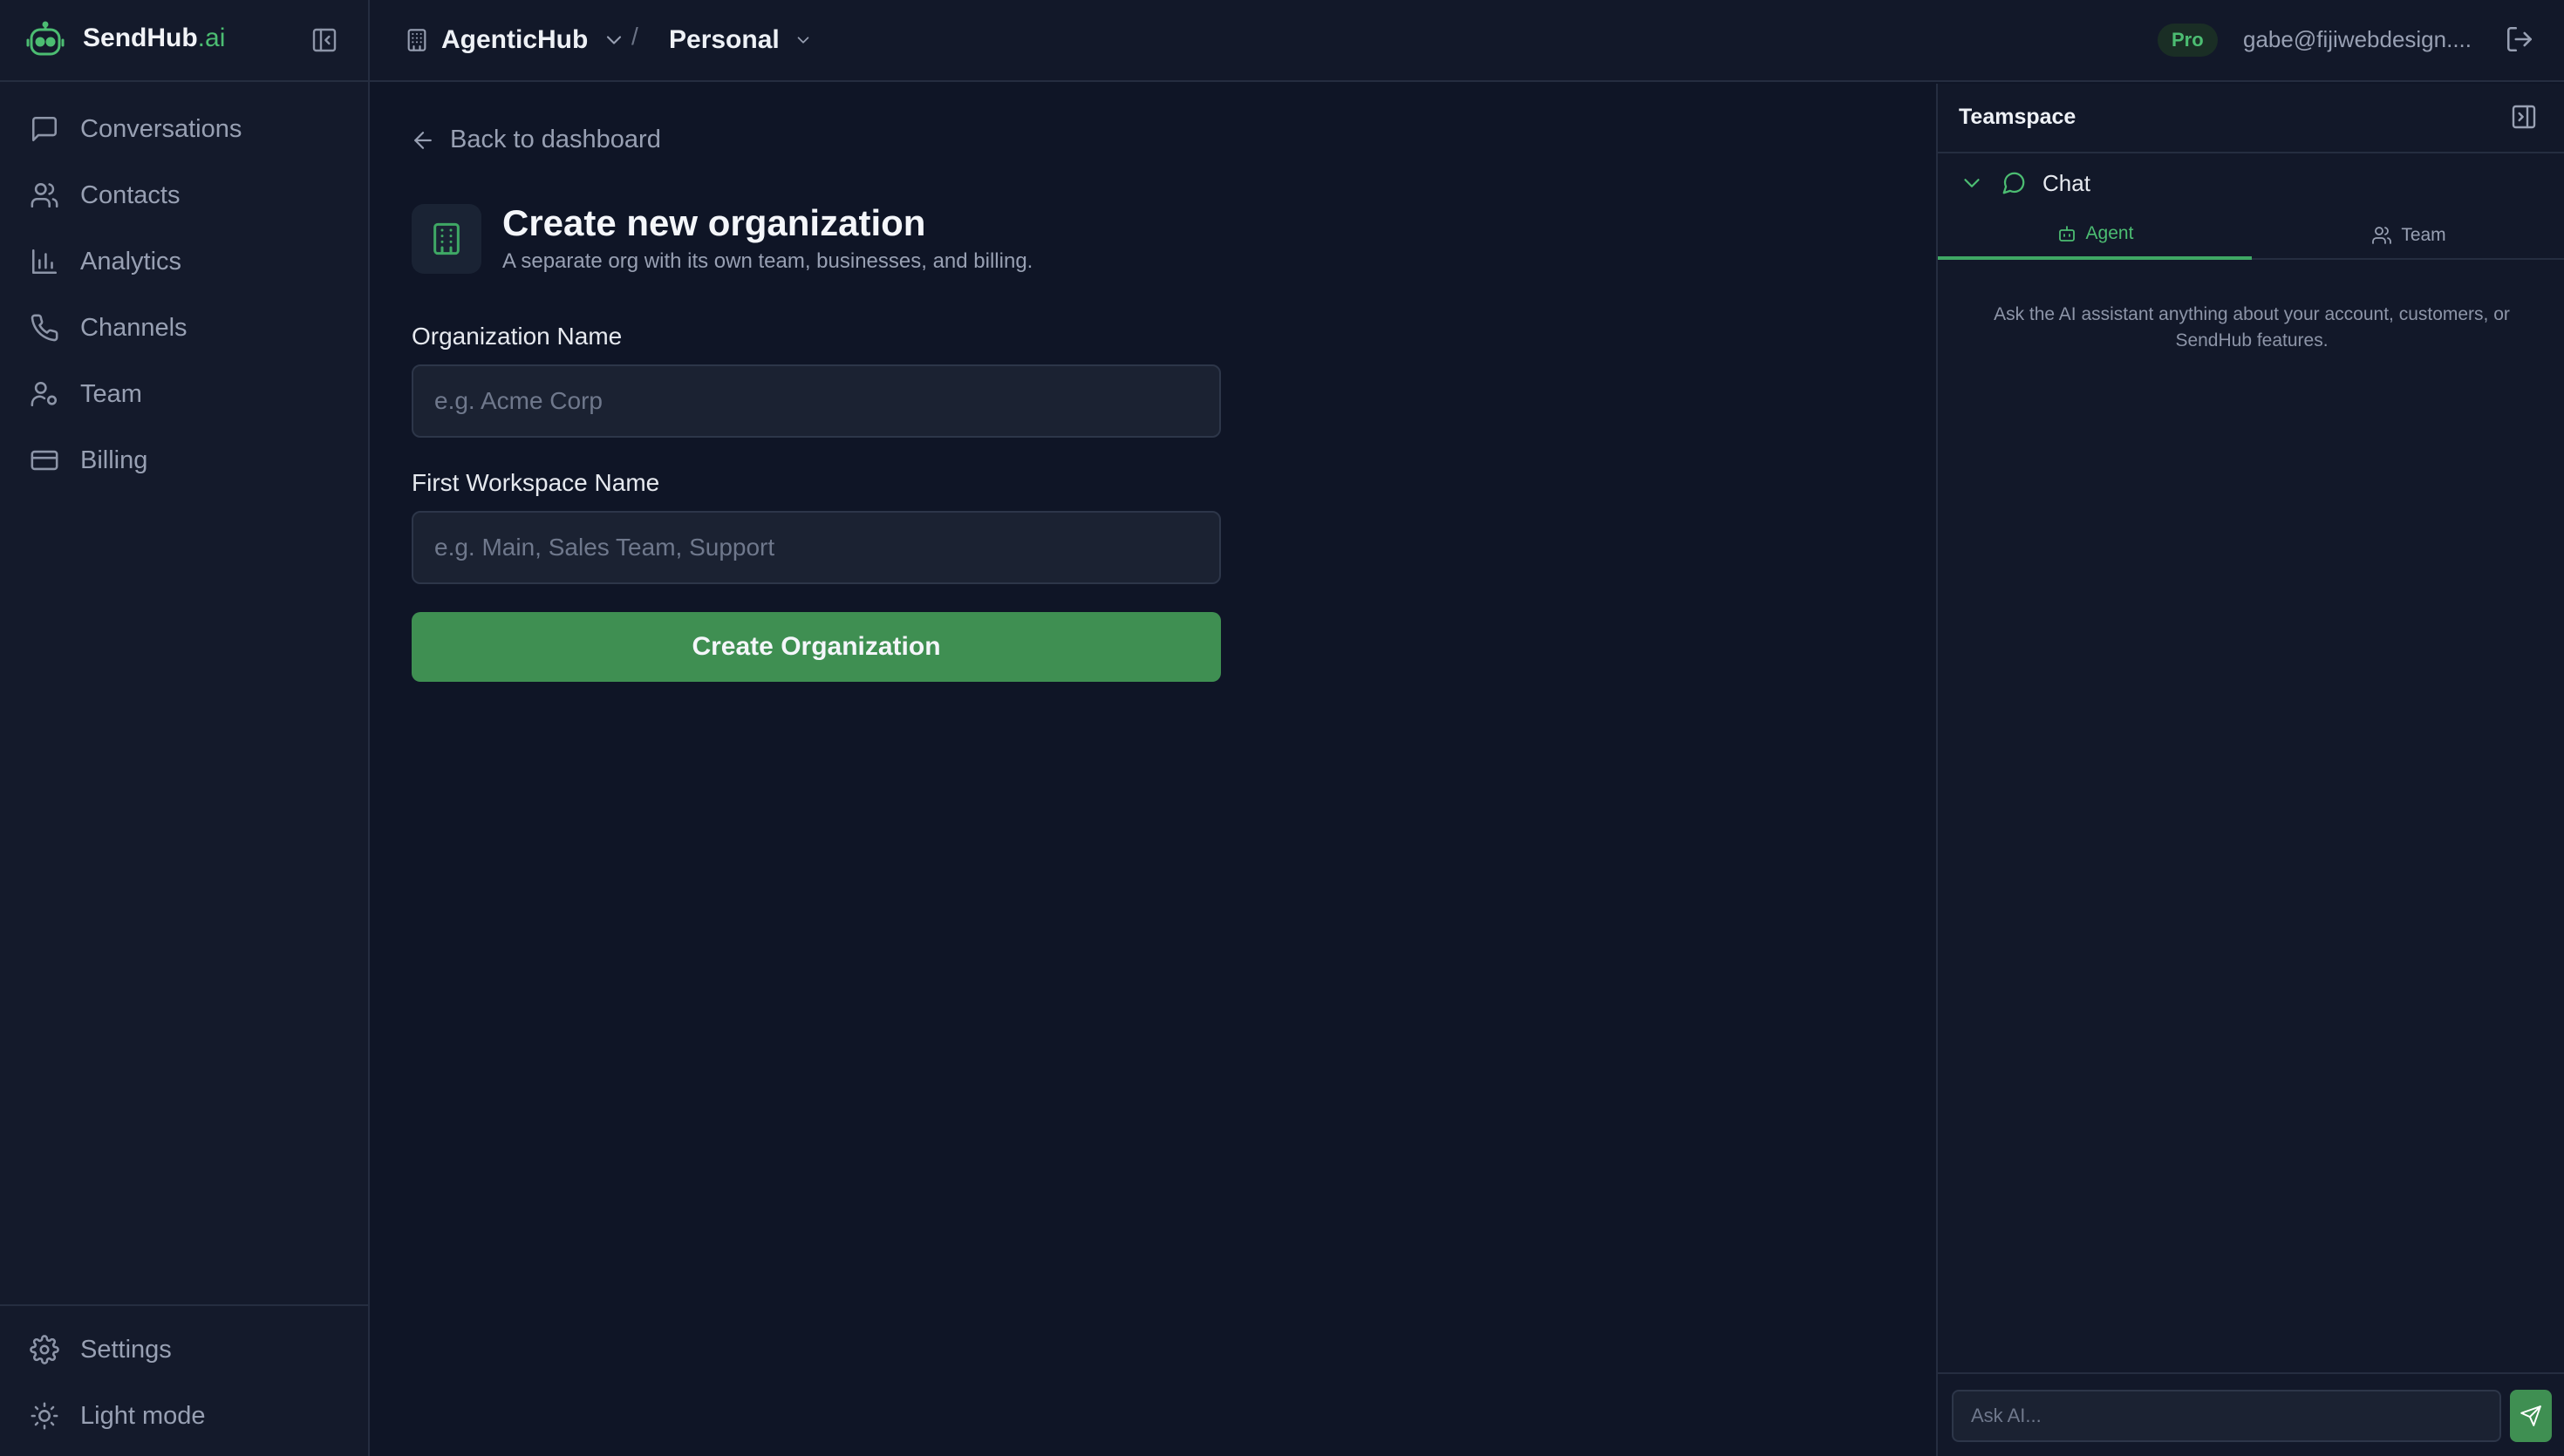  Describe the element at coordinates (185, 195) in the screenshot. I see `sidebar-item-contacts: Contacts` at that location.